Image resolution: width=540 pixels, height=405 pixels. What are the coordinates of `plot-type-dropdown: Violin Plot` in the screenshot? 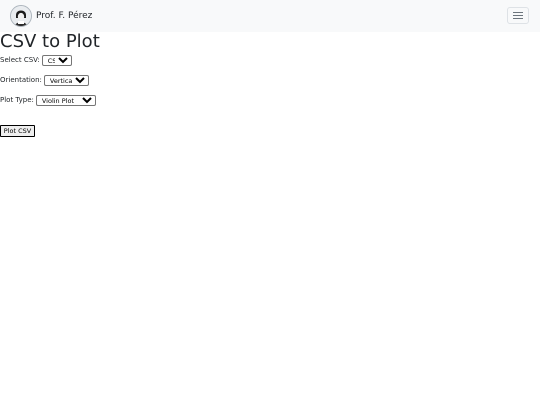 It's located at (65, 100).